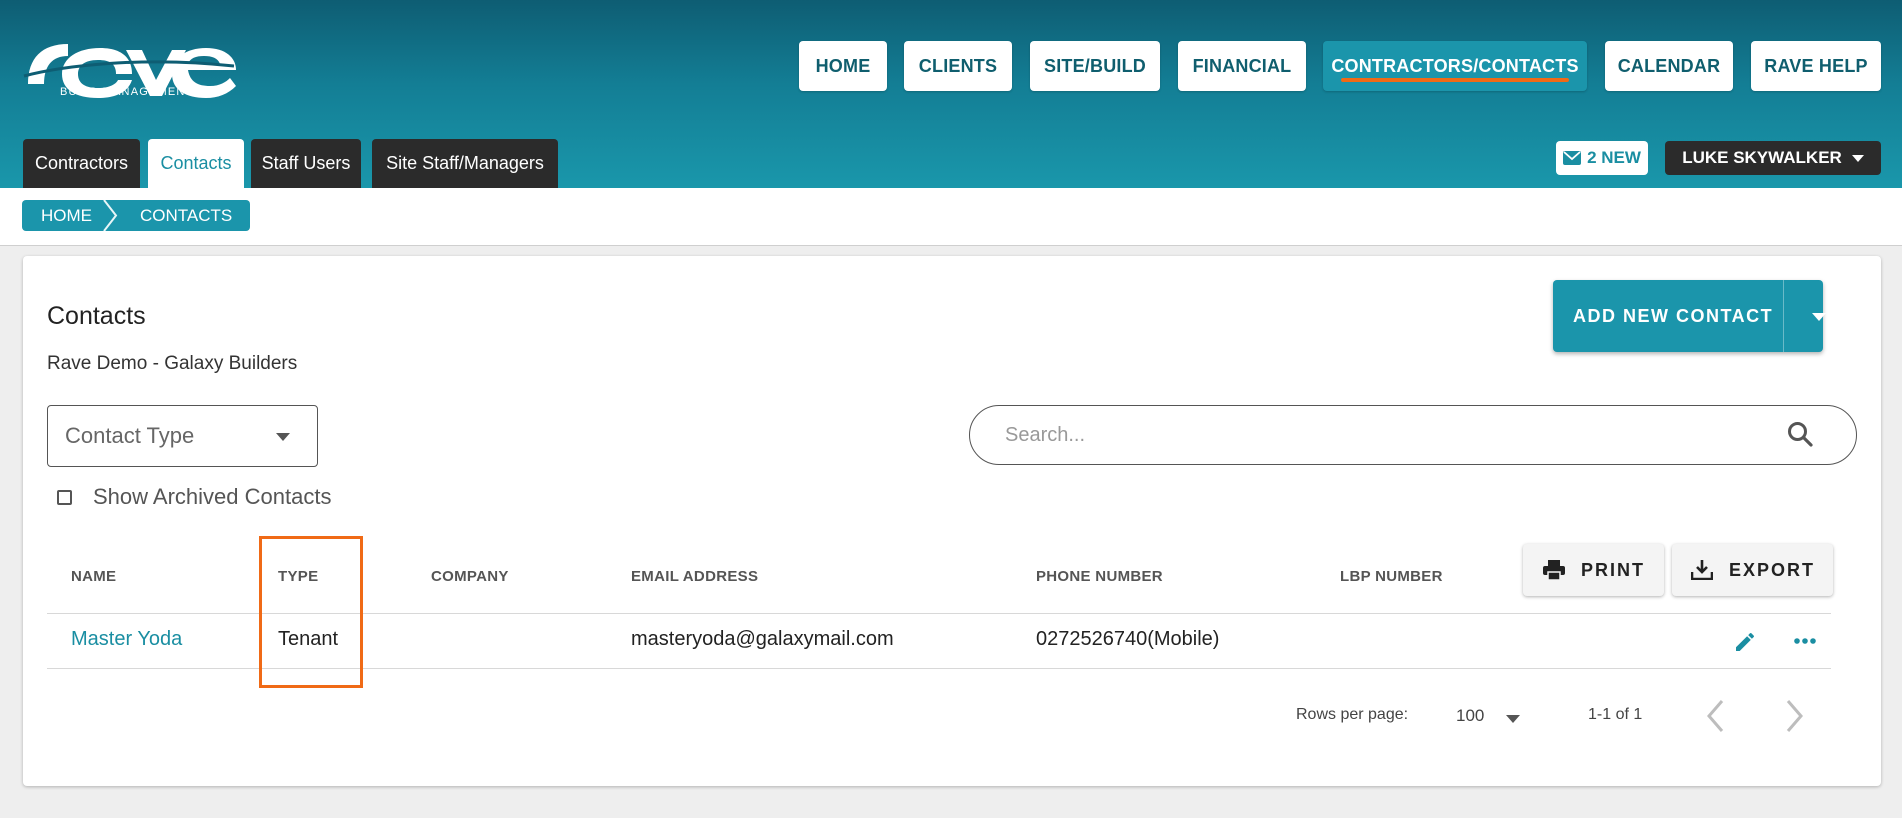 The height and width of the screenshot is (818, 1902). What do you see at coordinates (1772, 569) in the screenshot?
I see `export-label: EXPORT` at bounding box center [1772, 569].